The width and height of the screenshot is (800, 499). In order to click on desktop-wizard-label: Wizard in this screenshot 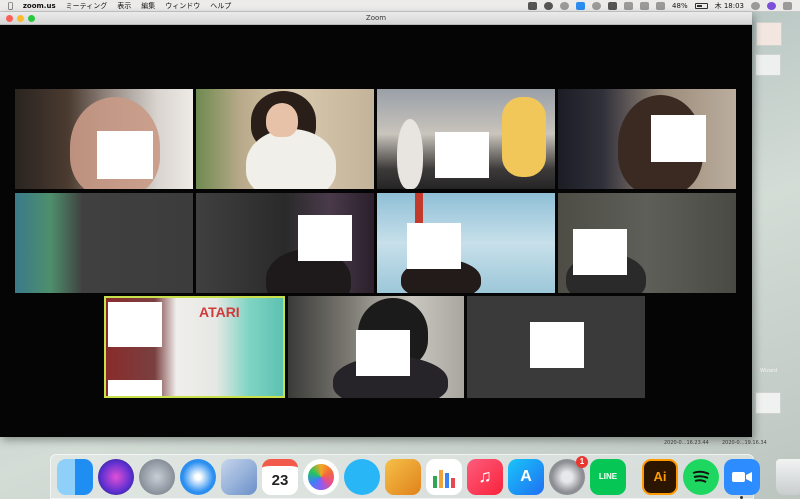, I will do `click(769, 371)`.